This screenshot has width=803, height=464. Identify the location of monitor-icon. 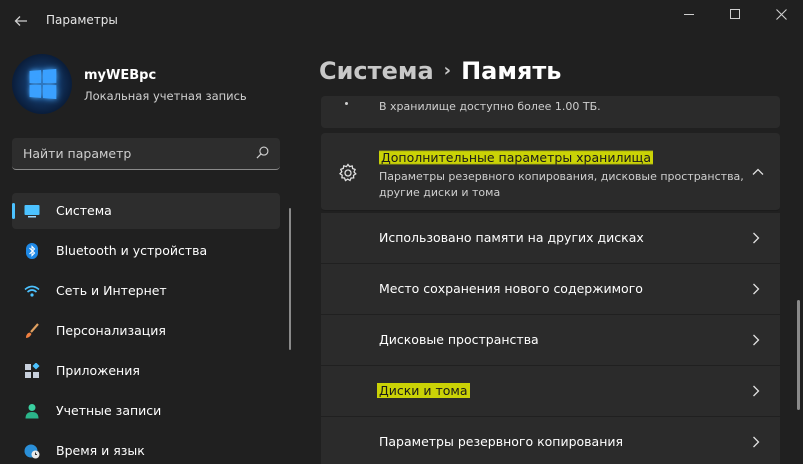
(32, 211).